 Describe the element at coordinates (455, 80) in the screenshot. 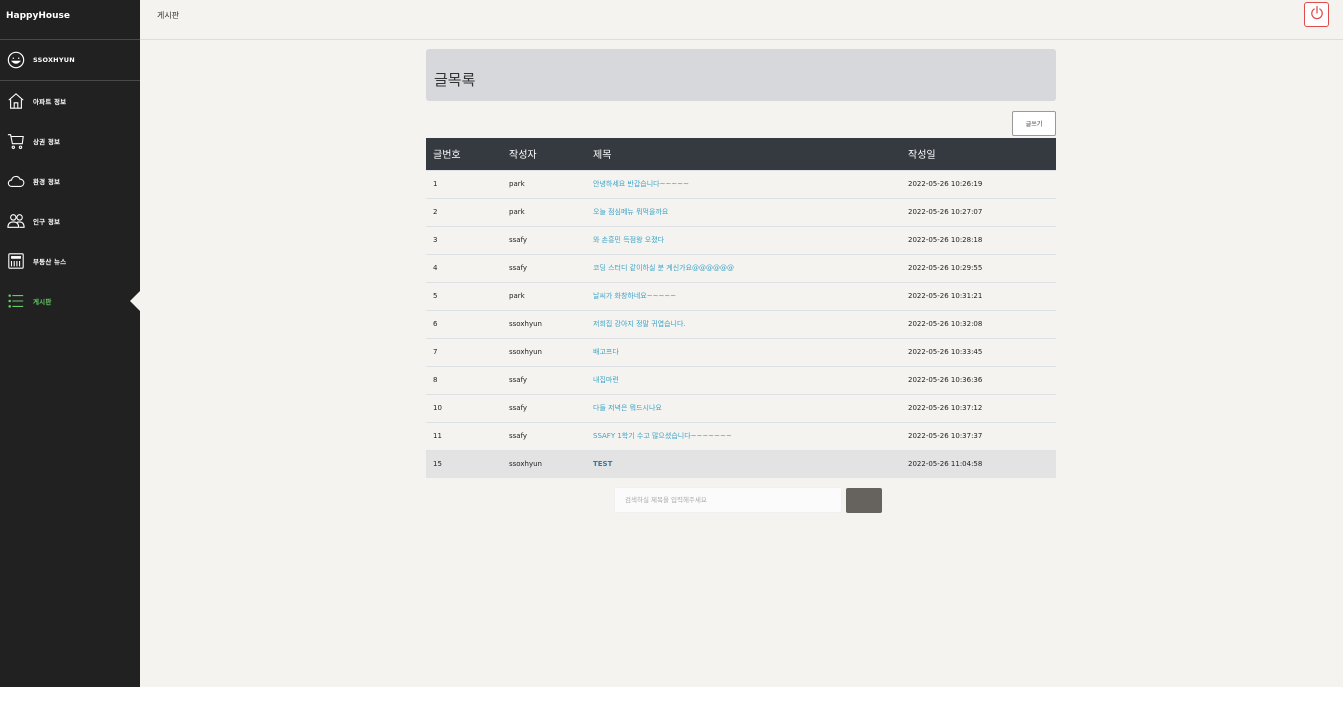

I see `board-title: 글목록` at that location.